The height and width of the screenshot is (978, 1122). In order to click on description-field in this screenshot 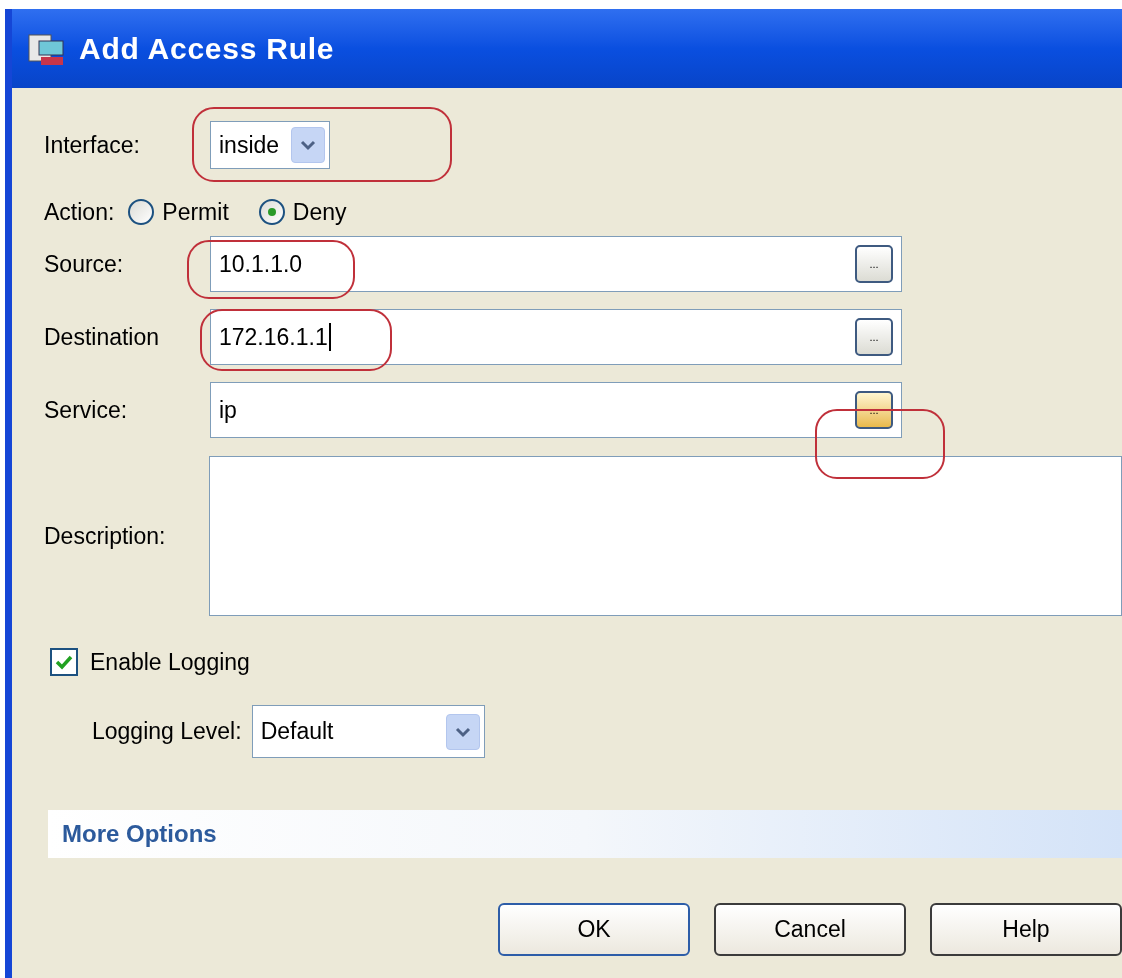, I will do `click(665, 536)`.